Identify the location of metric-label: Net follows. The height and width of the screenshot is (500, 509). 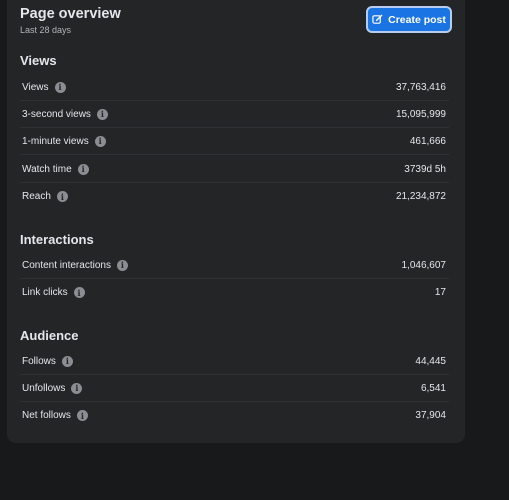
(46, 415).